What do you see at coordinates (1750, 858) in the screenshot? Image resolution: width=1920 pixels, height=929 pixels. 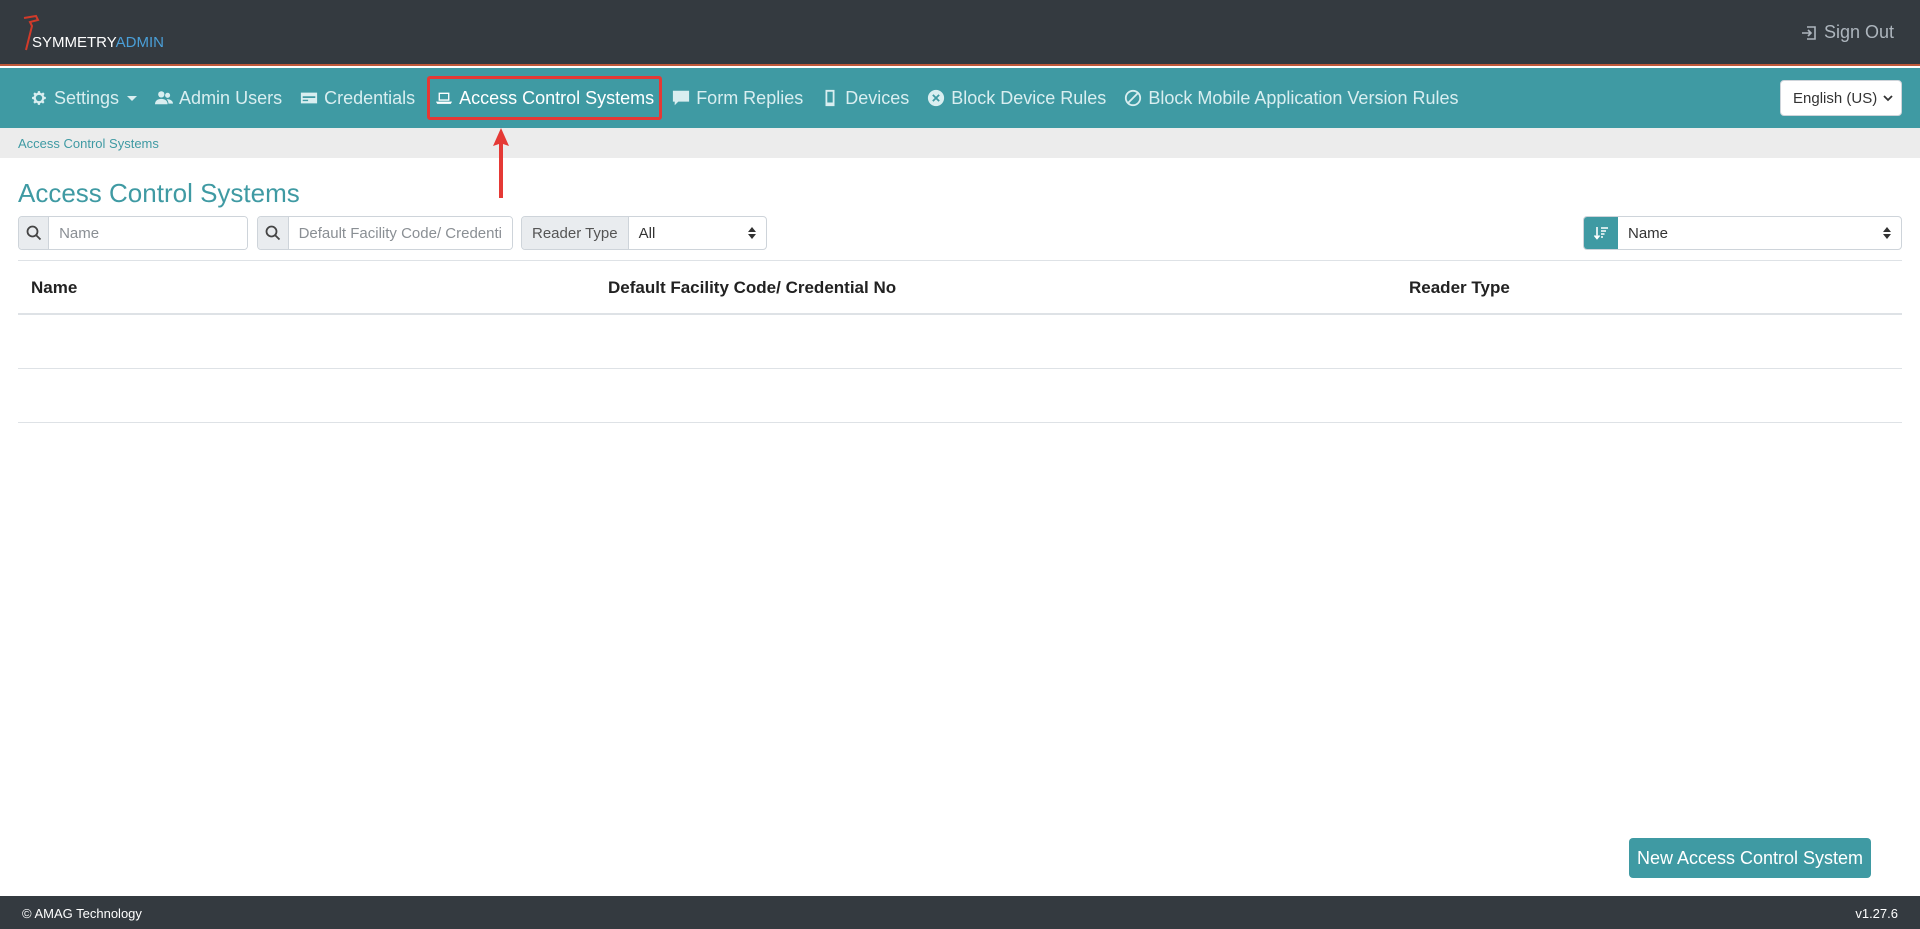 I see `new-access-control-system-button: New Access Control System` at bounding box center [1750, 858].